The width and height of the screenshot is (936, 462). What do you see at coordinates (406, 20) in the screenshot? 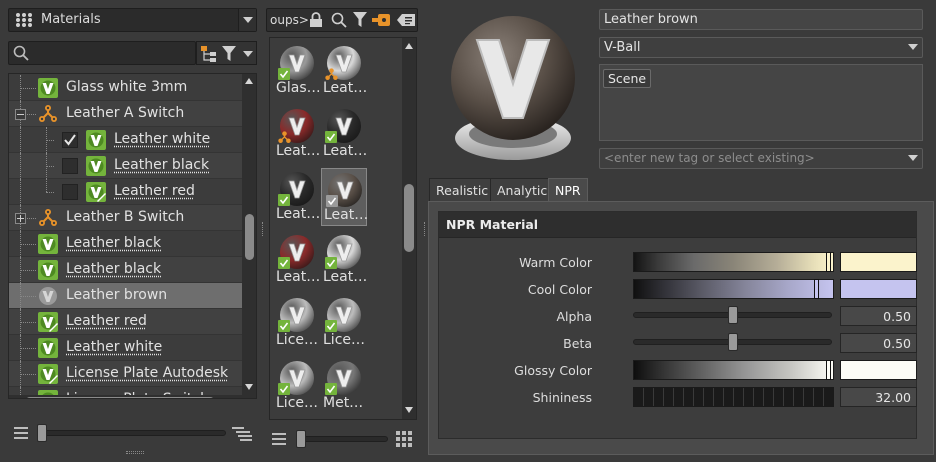
I see `tag-icon` at bounding box center [406, 20].